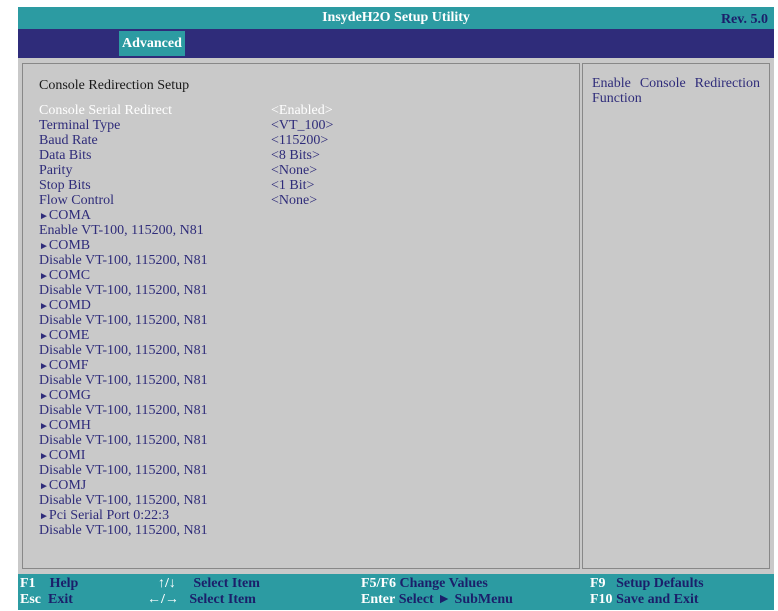 The width and height of the screenshot is (778, 611). Describe the element at coordinates (68, 140) in the screenshot. I see `setting-label: Baud Rate` at that location.